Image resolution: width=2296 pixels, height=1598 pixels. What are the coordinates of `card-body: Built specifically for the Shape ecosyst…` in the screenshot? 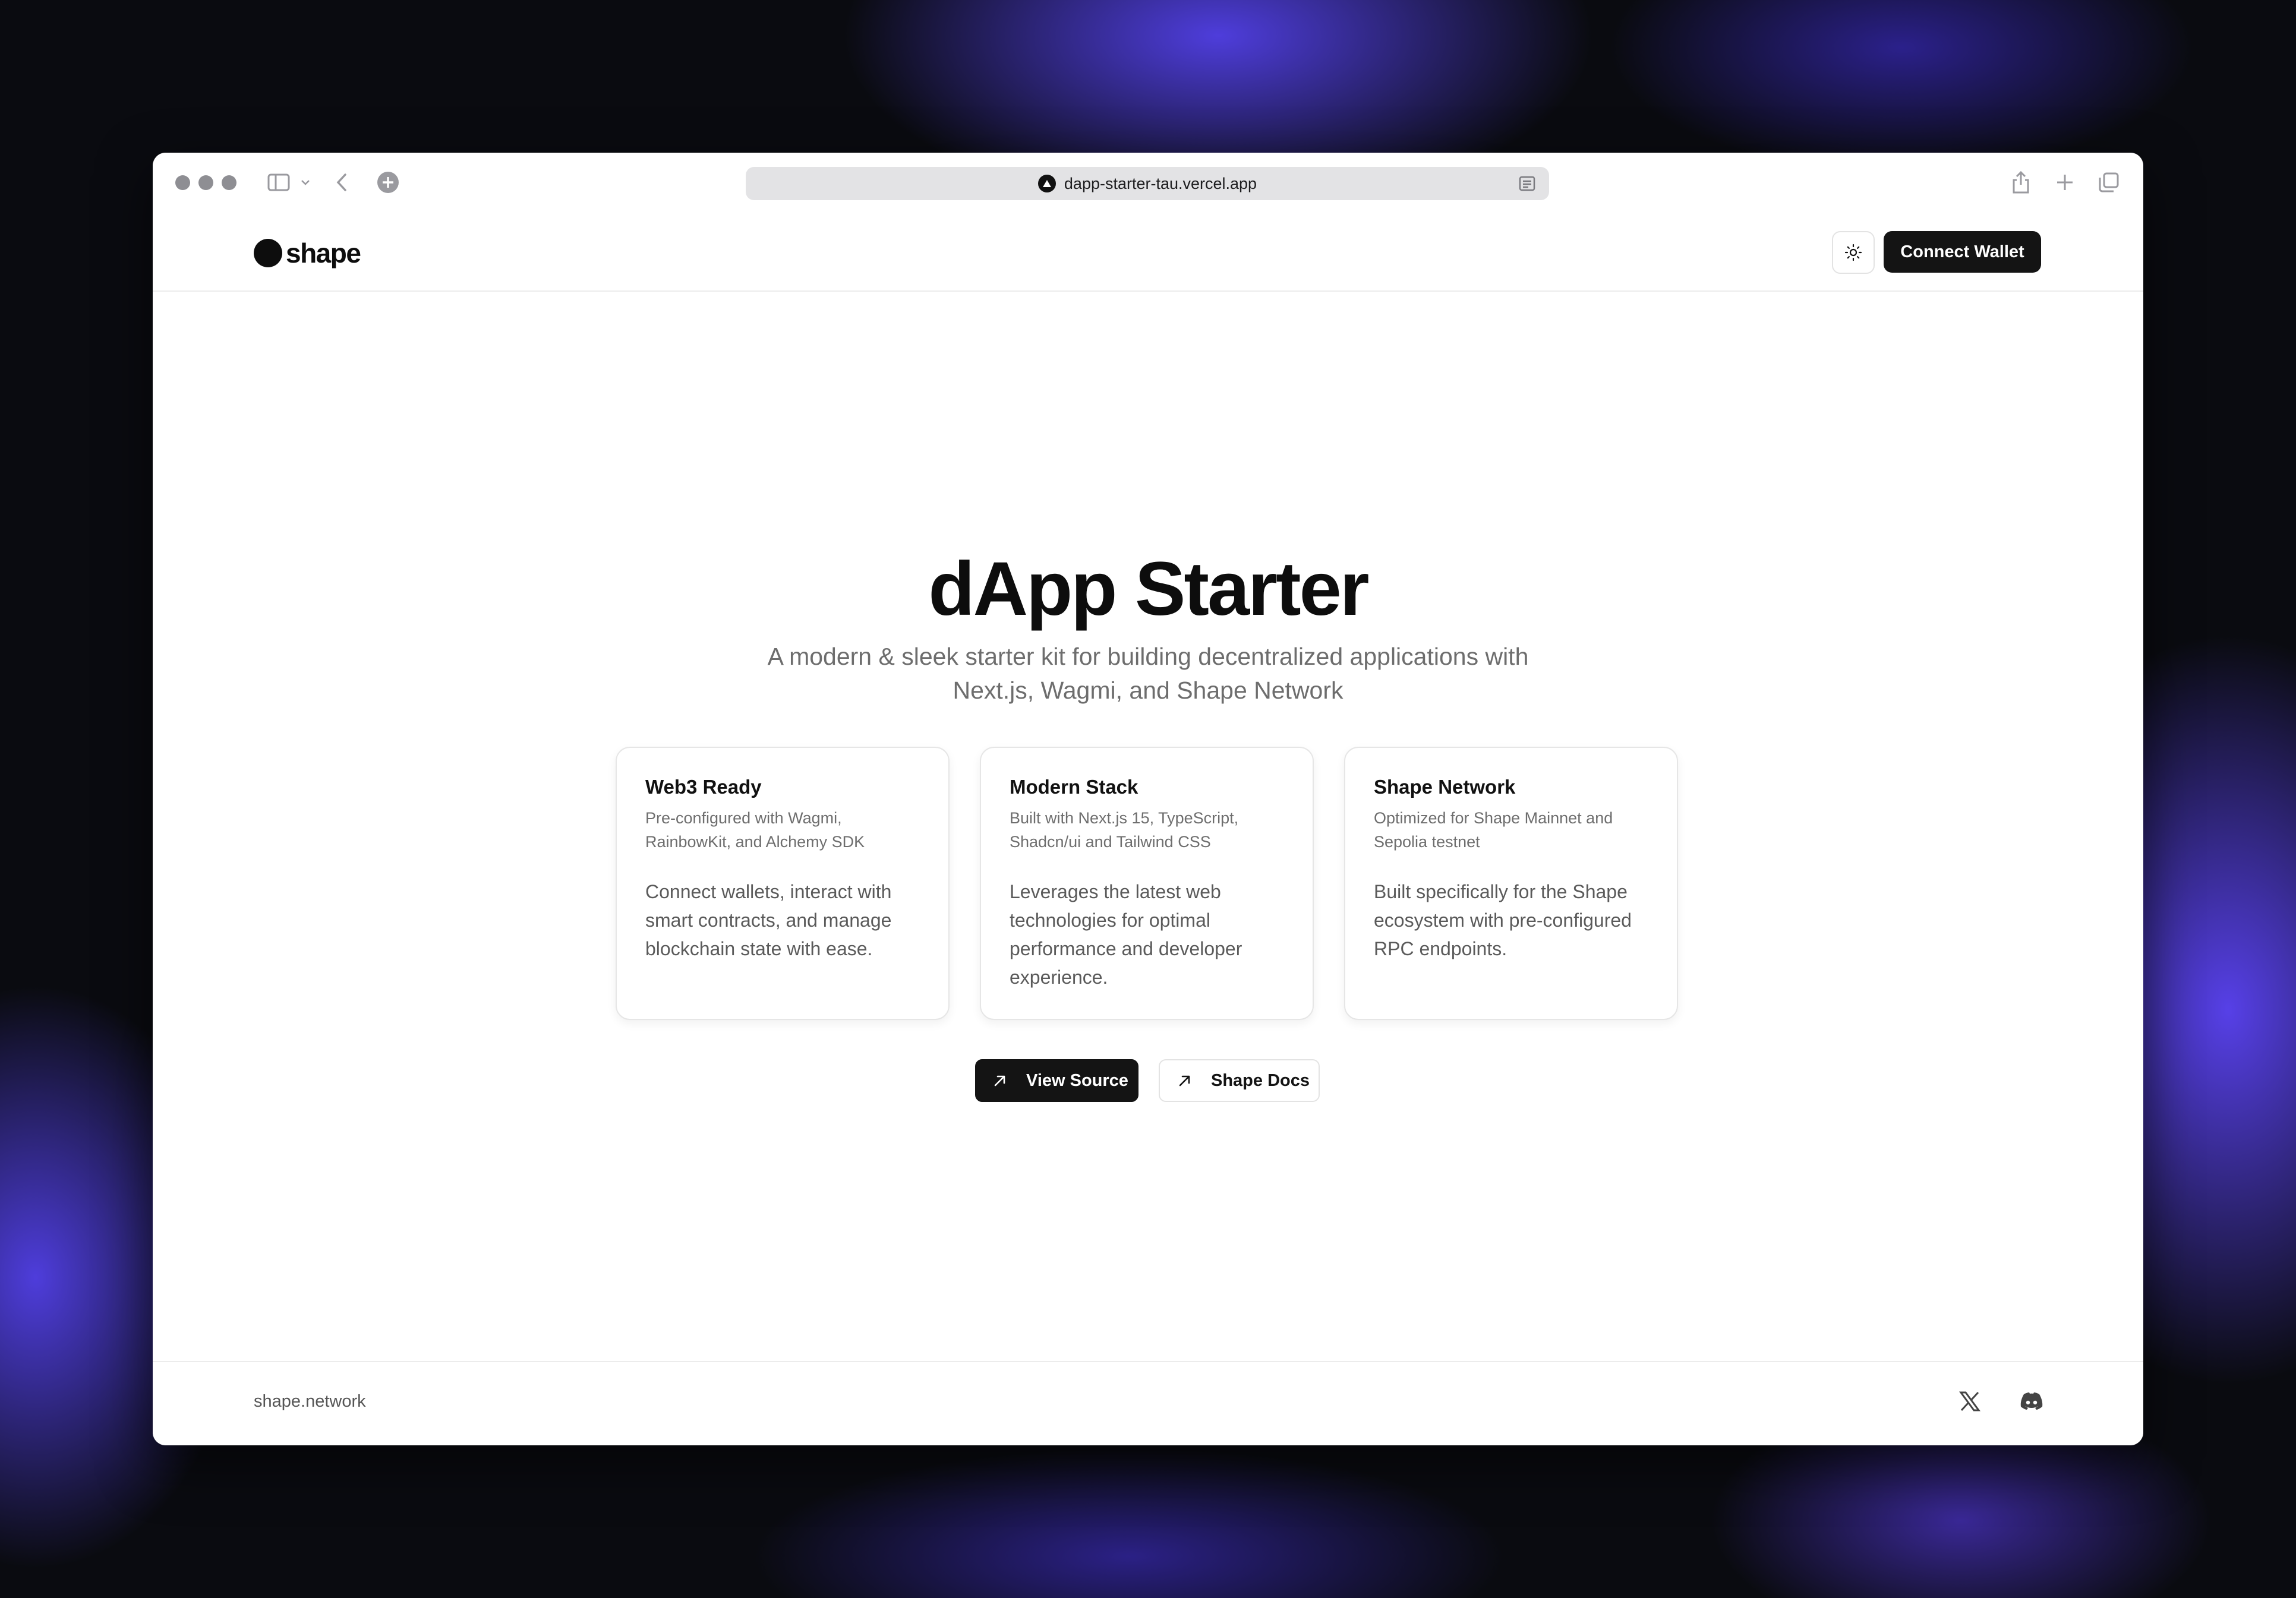 It's located at (1503, 920).